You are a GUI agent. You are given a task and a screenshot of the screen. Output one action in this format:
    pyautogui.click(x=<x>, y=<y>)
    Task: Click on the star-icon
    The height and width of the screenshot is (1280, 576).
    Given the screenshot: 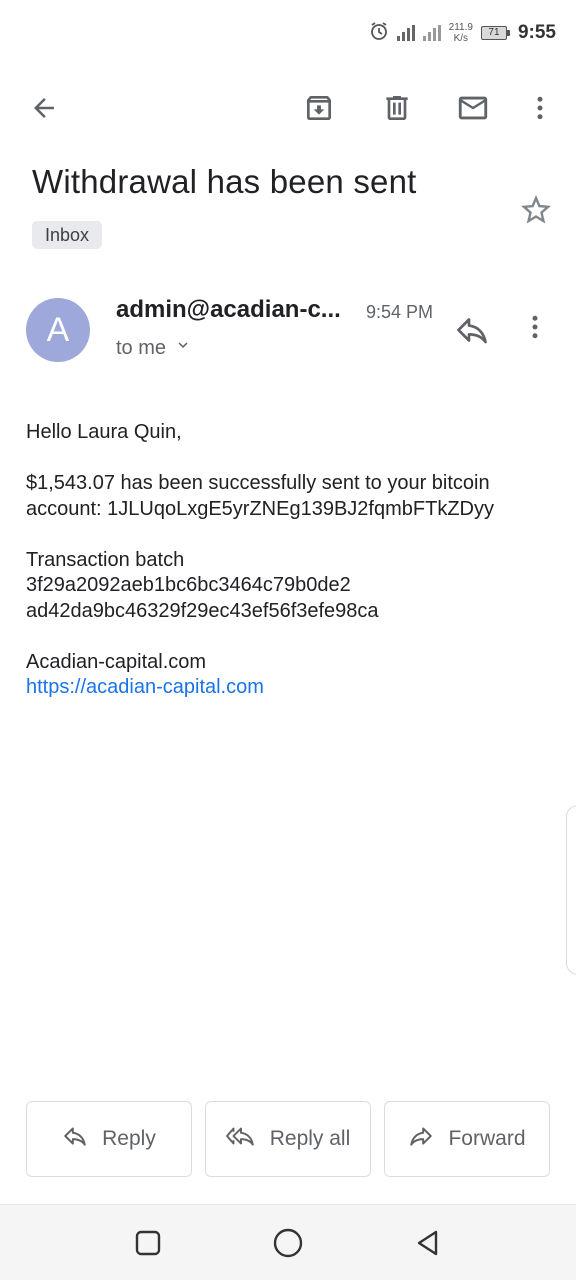 What is the action you would take?
    pyautogui.click(x=538, y=212)
    